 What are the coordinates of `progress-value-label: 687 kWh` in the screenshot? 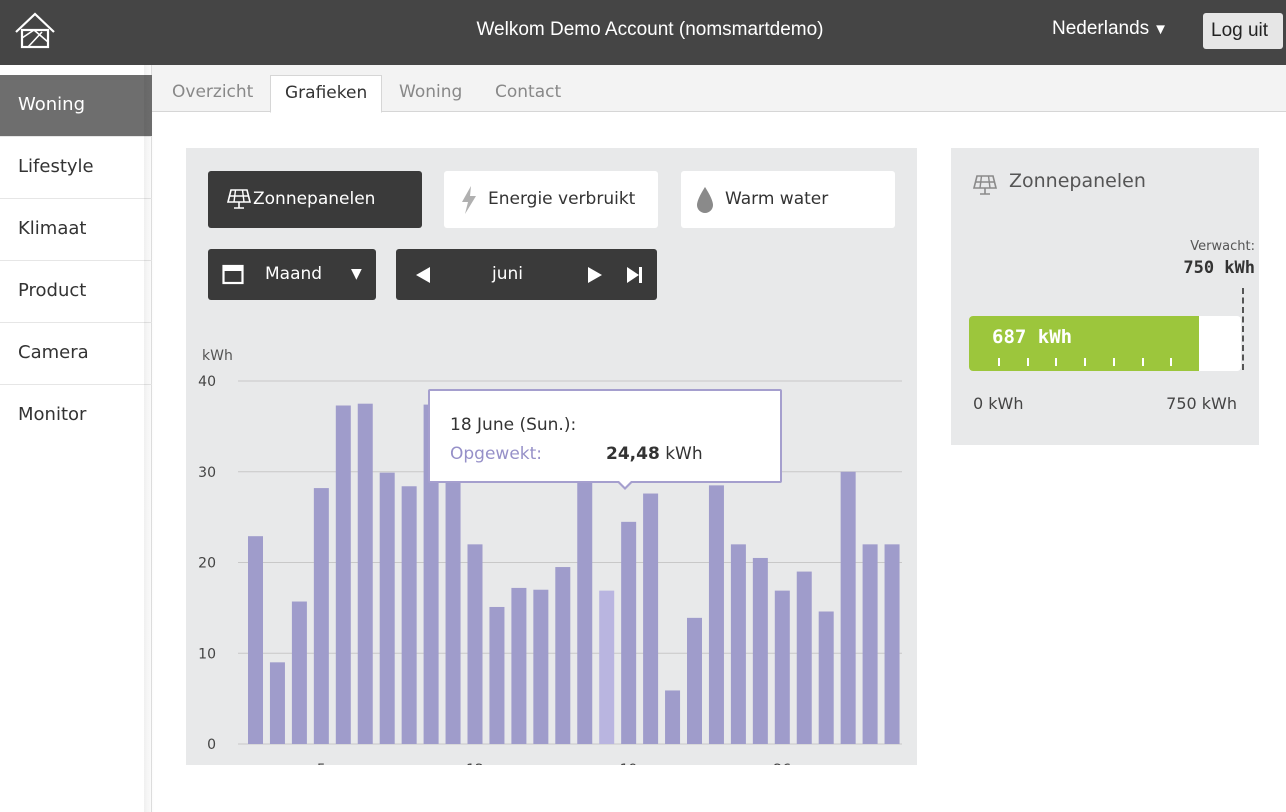 It's located at (1032, 337).